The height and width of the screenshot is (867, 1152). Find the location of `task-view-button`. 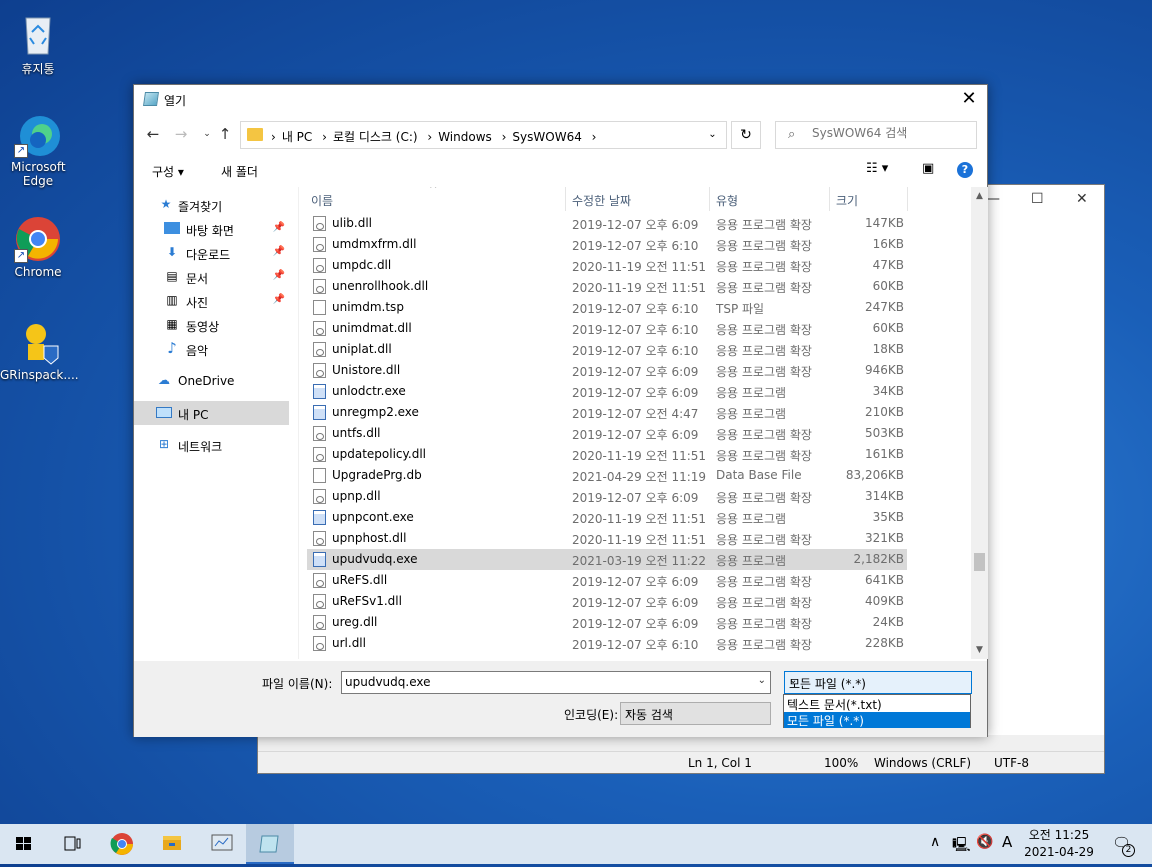

task-view-button is located at coordinates (72, 844).